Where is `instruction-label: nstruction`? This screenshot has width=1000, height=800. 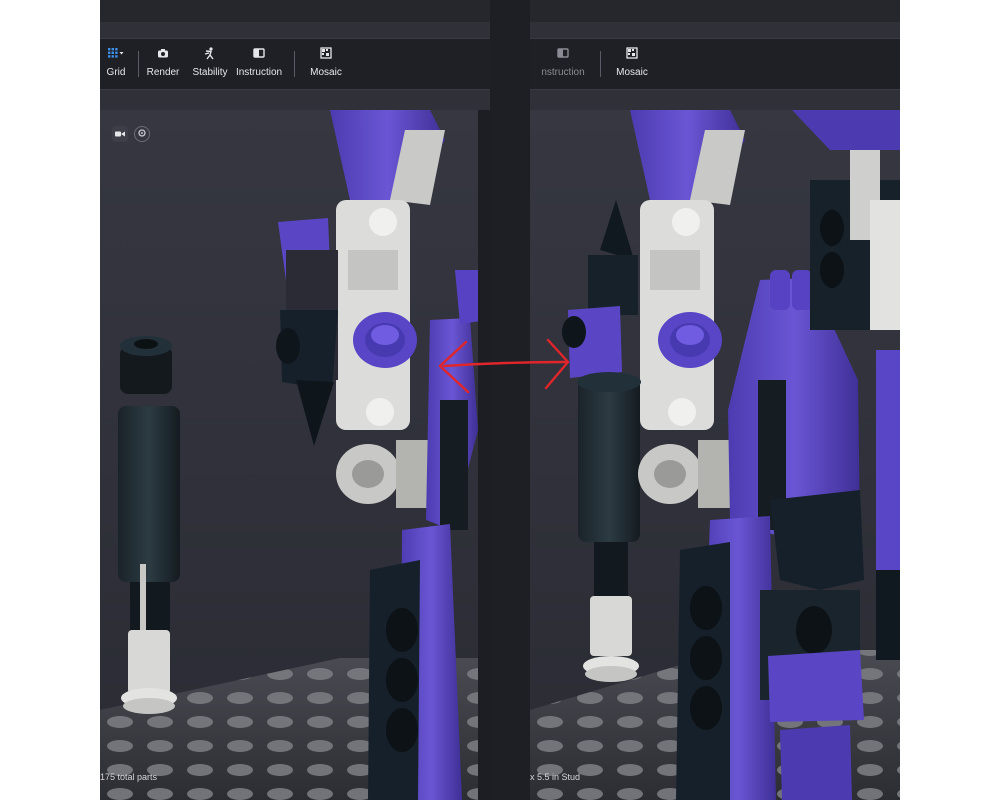 instruction-label: nstruction is located at coordinates (563, 72).